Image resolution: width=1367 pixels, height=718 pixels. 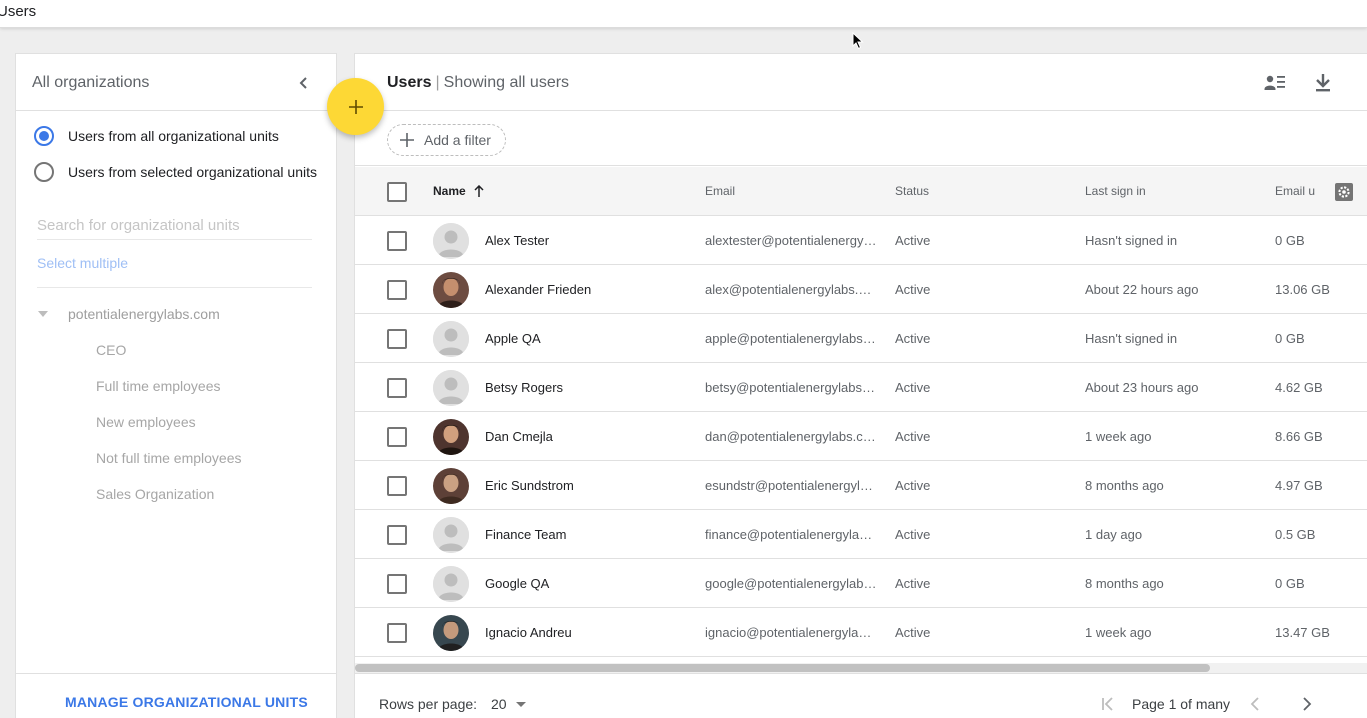 What do you see at coordinates (169, 458) in the screenshot?
I see `tree-item-not-full-time-employees: Not full time employees` at bounding box center [169, 458].